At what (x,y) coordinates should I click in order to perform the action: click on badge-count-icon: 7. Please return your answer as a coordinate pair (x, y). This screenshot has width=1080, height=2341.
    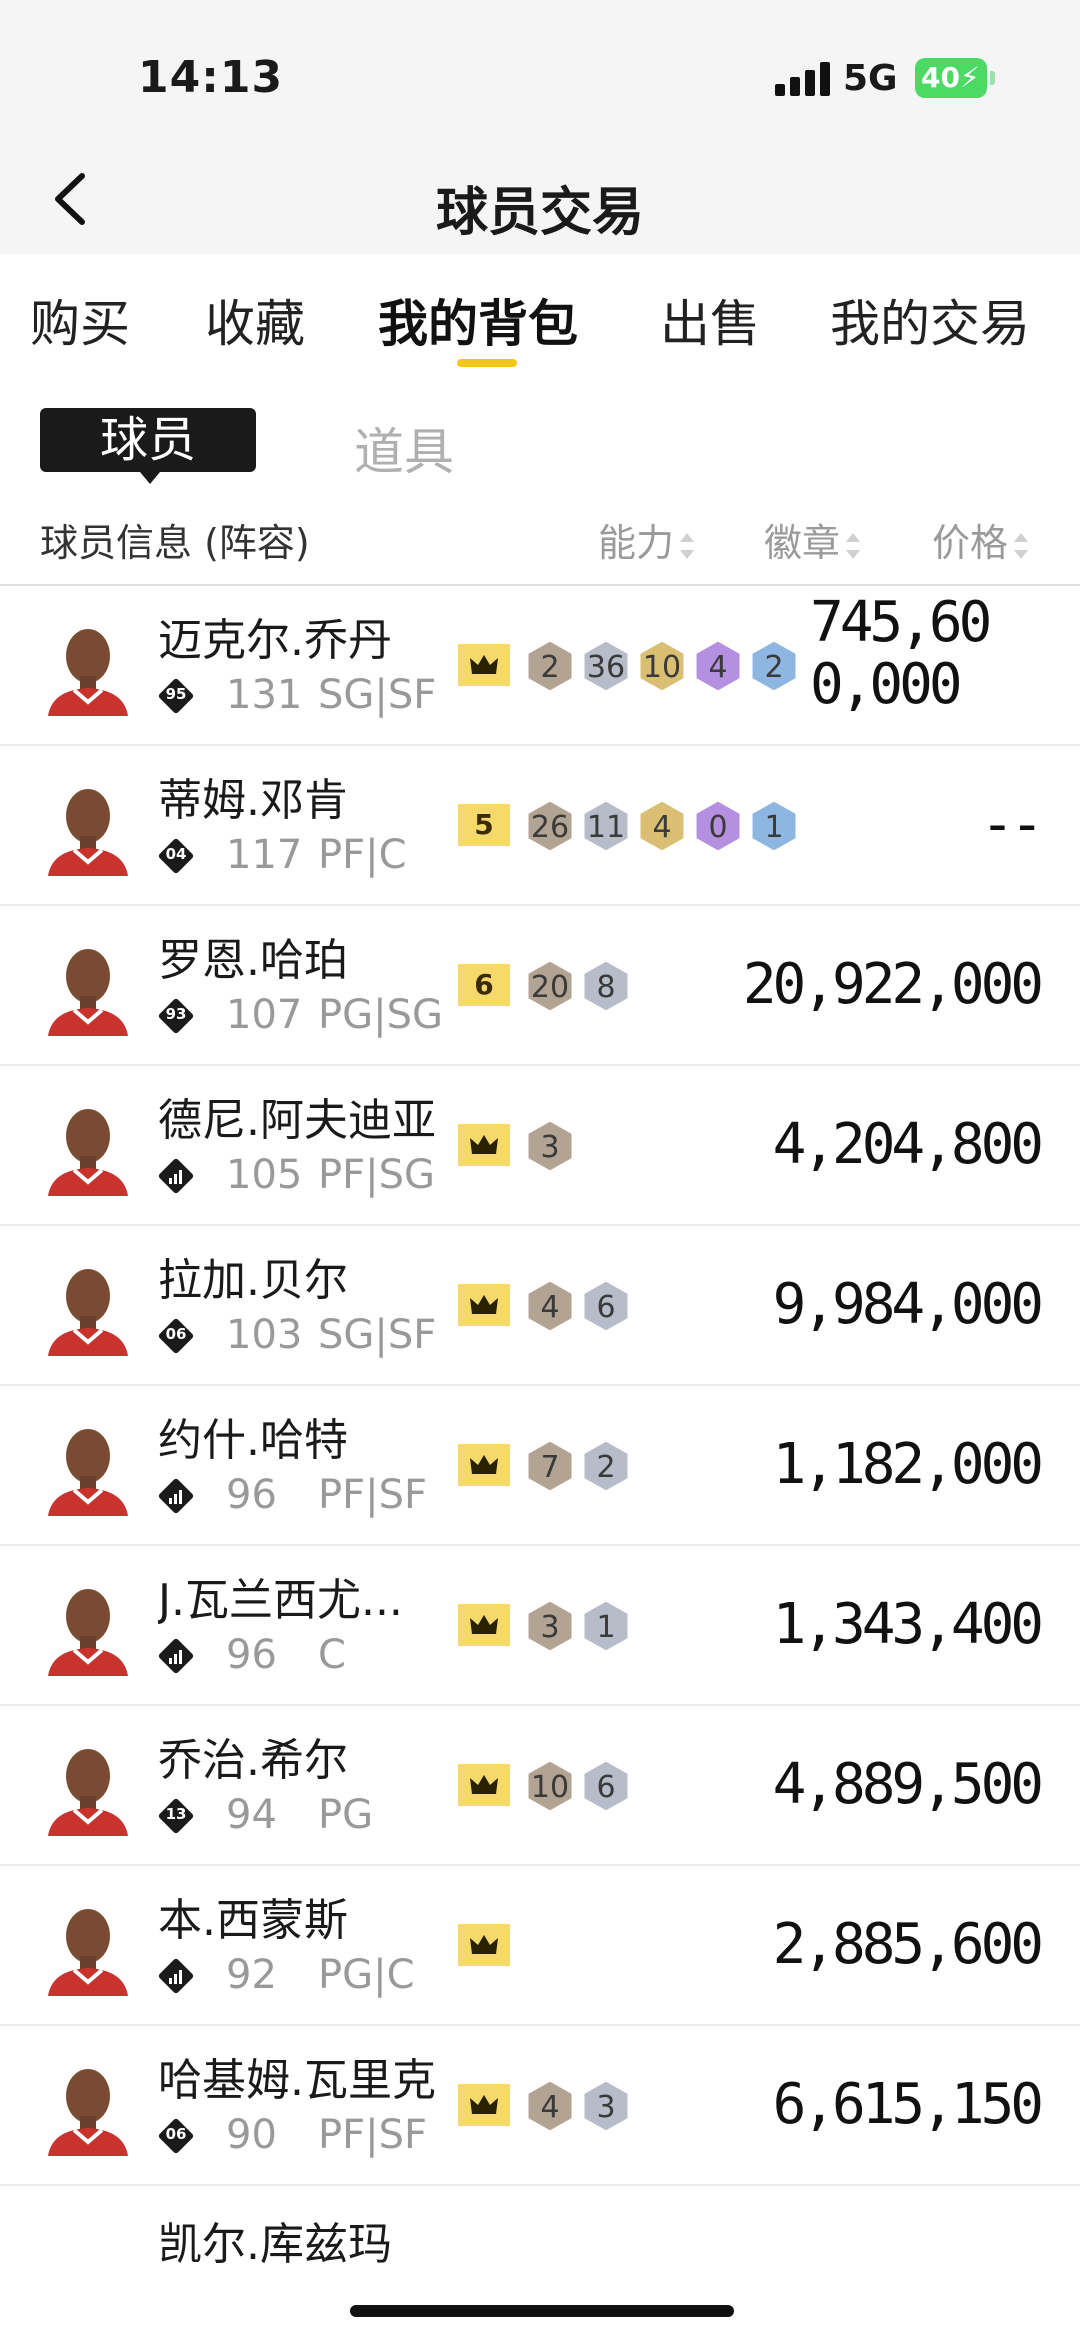
    Looking at the image, I should click on (550, 1466).